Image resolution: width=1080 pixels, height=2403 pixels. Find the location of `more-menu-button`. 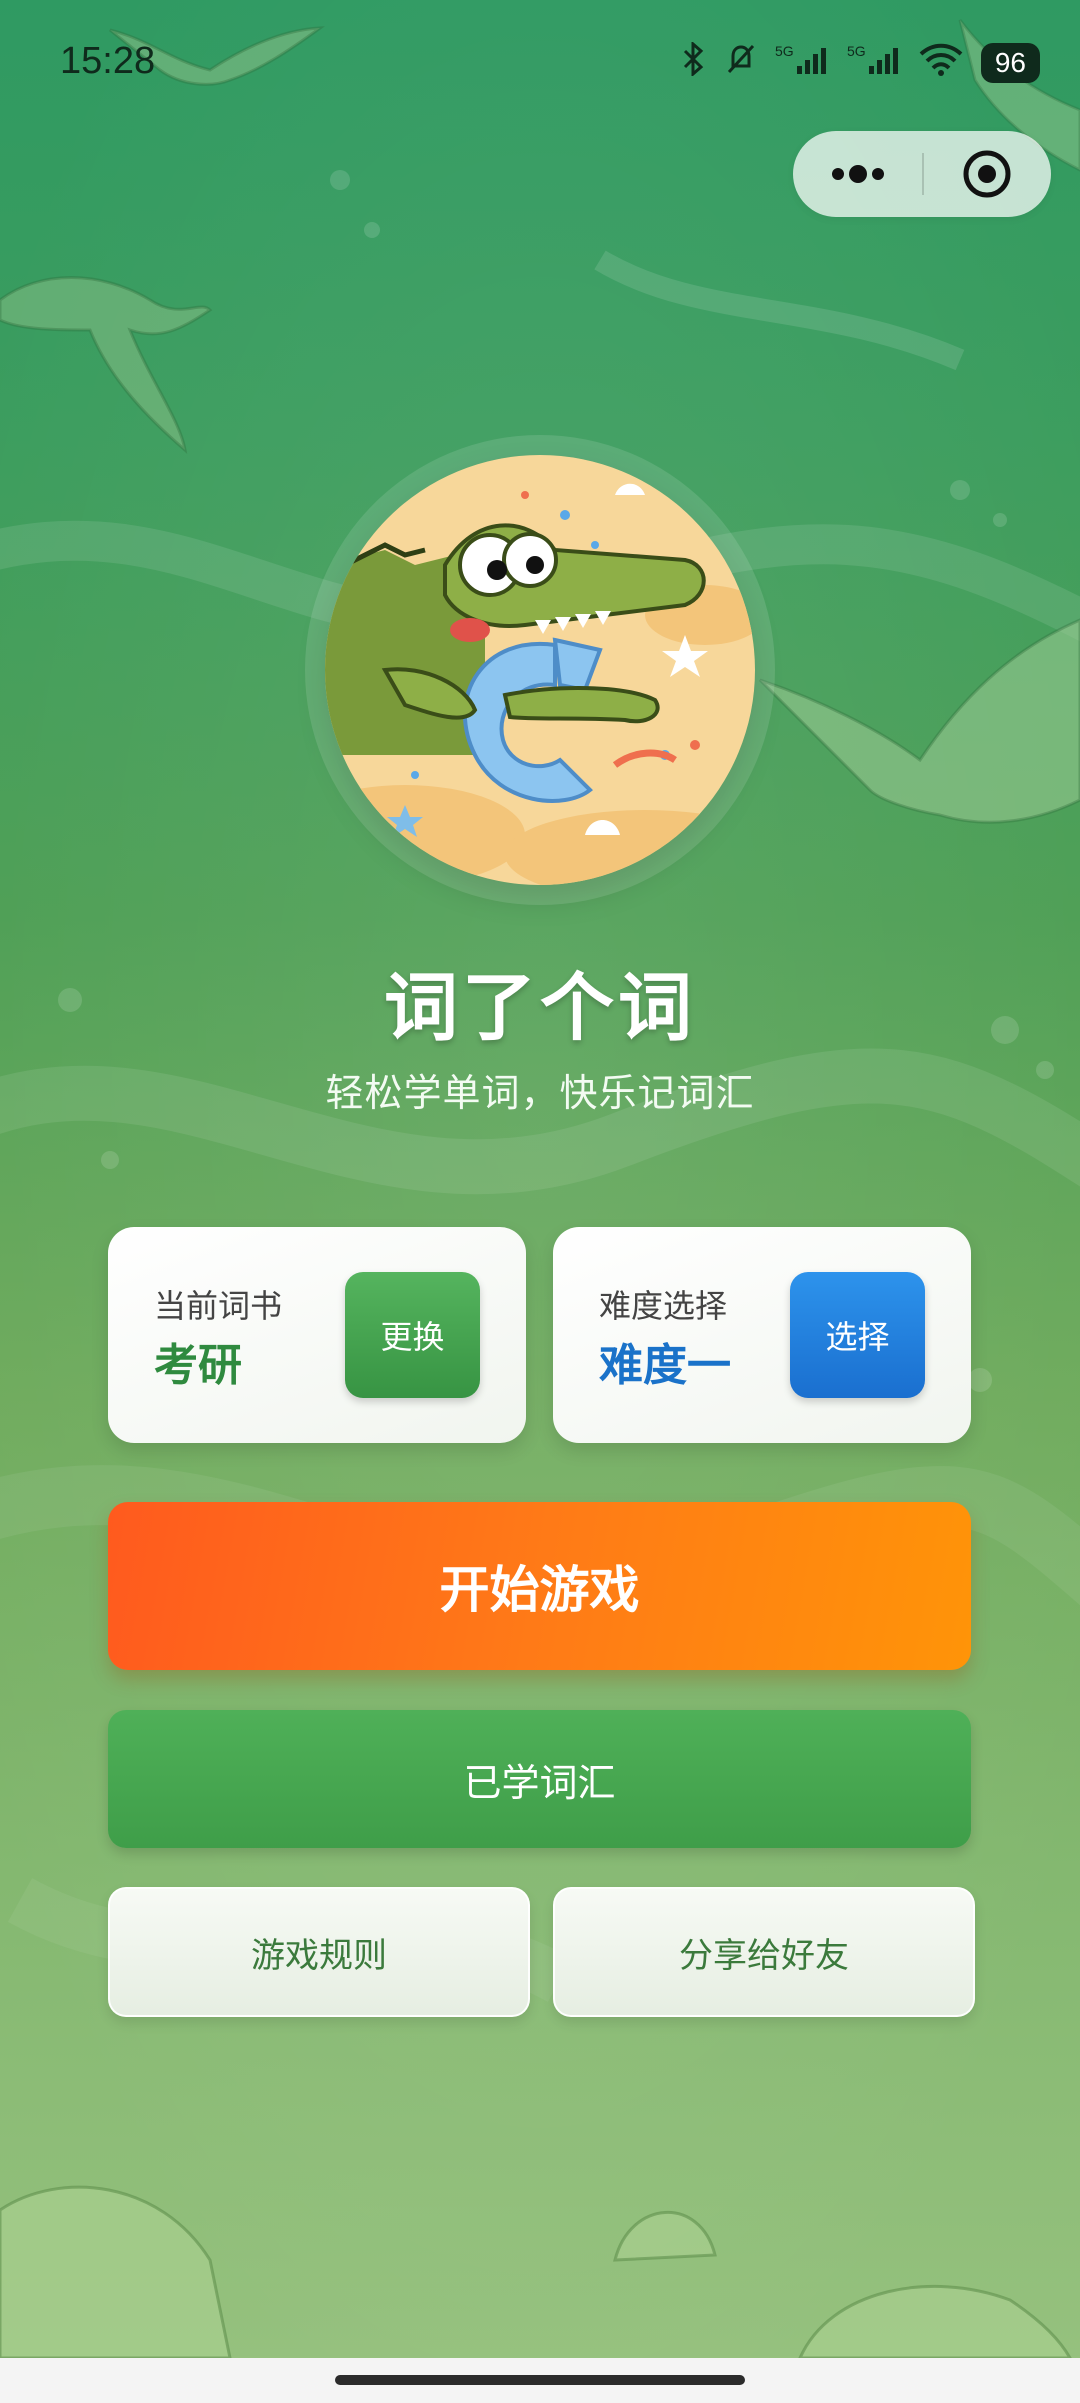

more-menu-button is located at coordinates (857, 174).